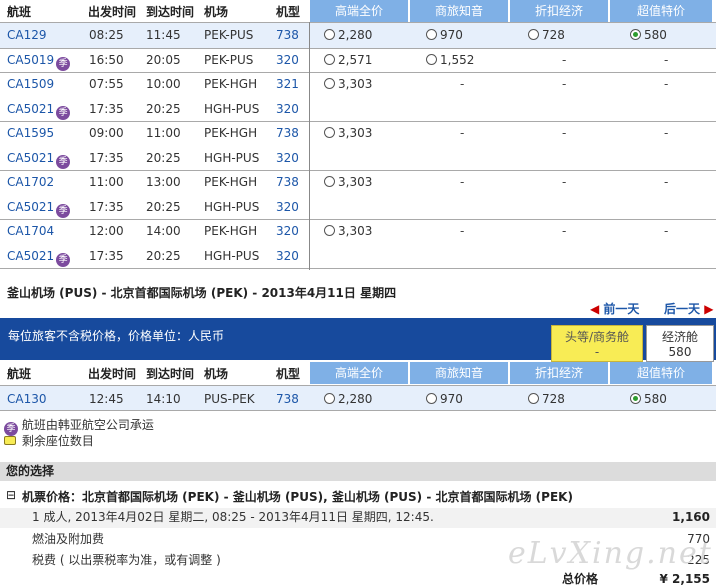 The width and height of the screenshot is (716, 587). I want to click on next-day-link: 后一天 ▶, so click(688, 308).